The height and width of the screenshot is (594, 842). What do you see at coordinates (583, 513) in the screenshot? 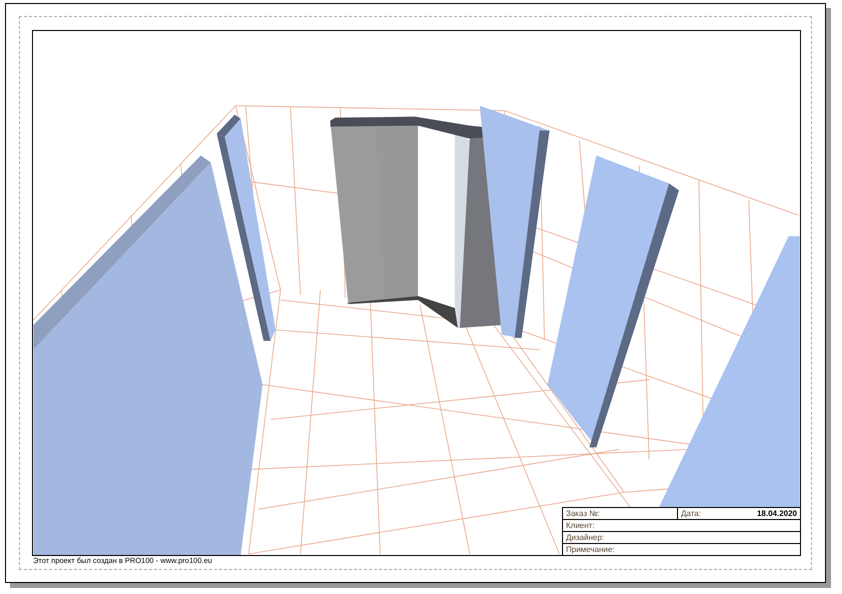
I see `order-label: Заказ №:` at bounding box center [583, 513].